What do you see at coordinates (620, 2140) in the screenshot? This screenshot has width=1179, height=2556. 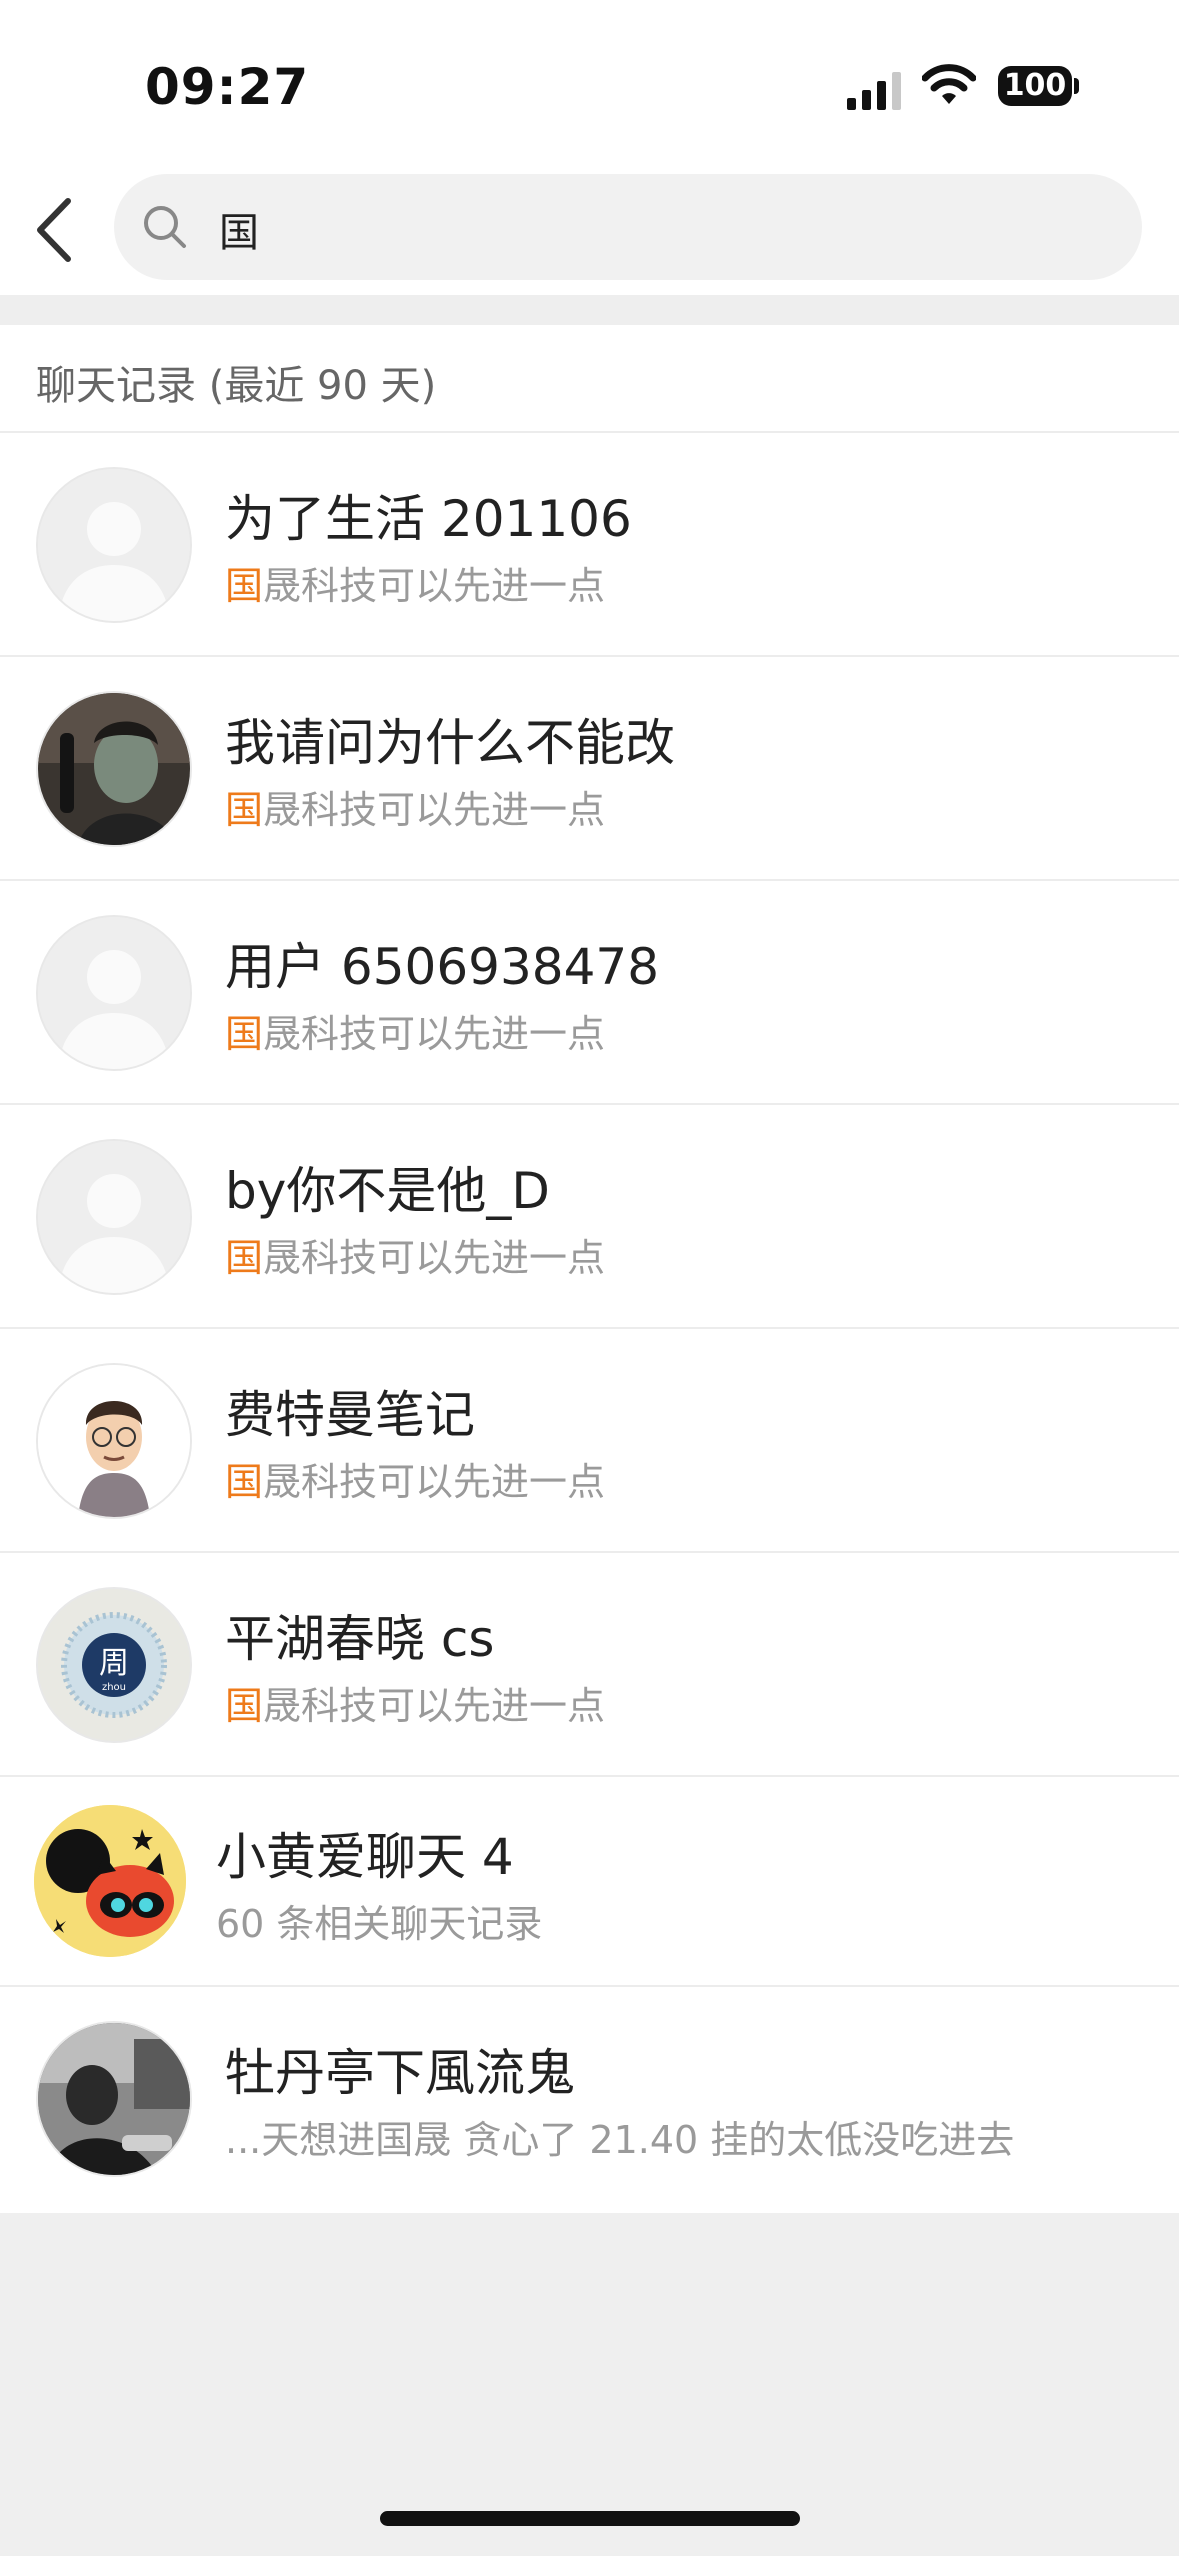 I see `snippet-text: ...天想进国晟 贪心了 21.40 挂的太低没吃进去` at bounding box center [620, 2140].